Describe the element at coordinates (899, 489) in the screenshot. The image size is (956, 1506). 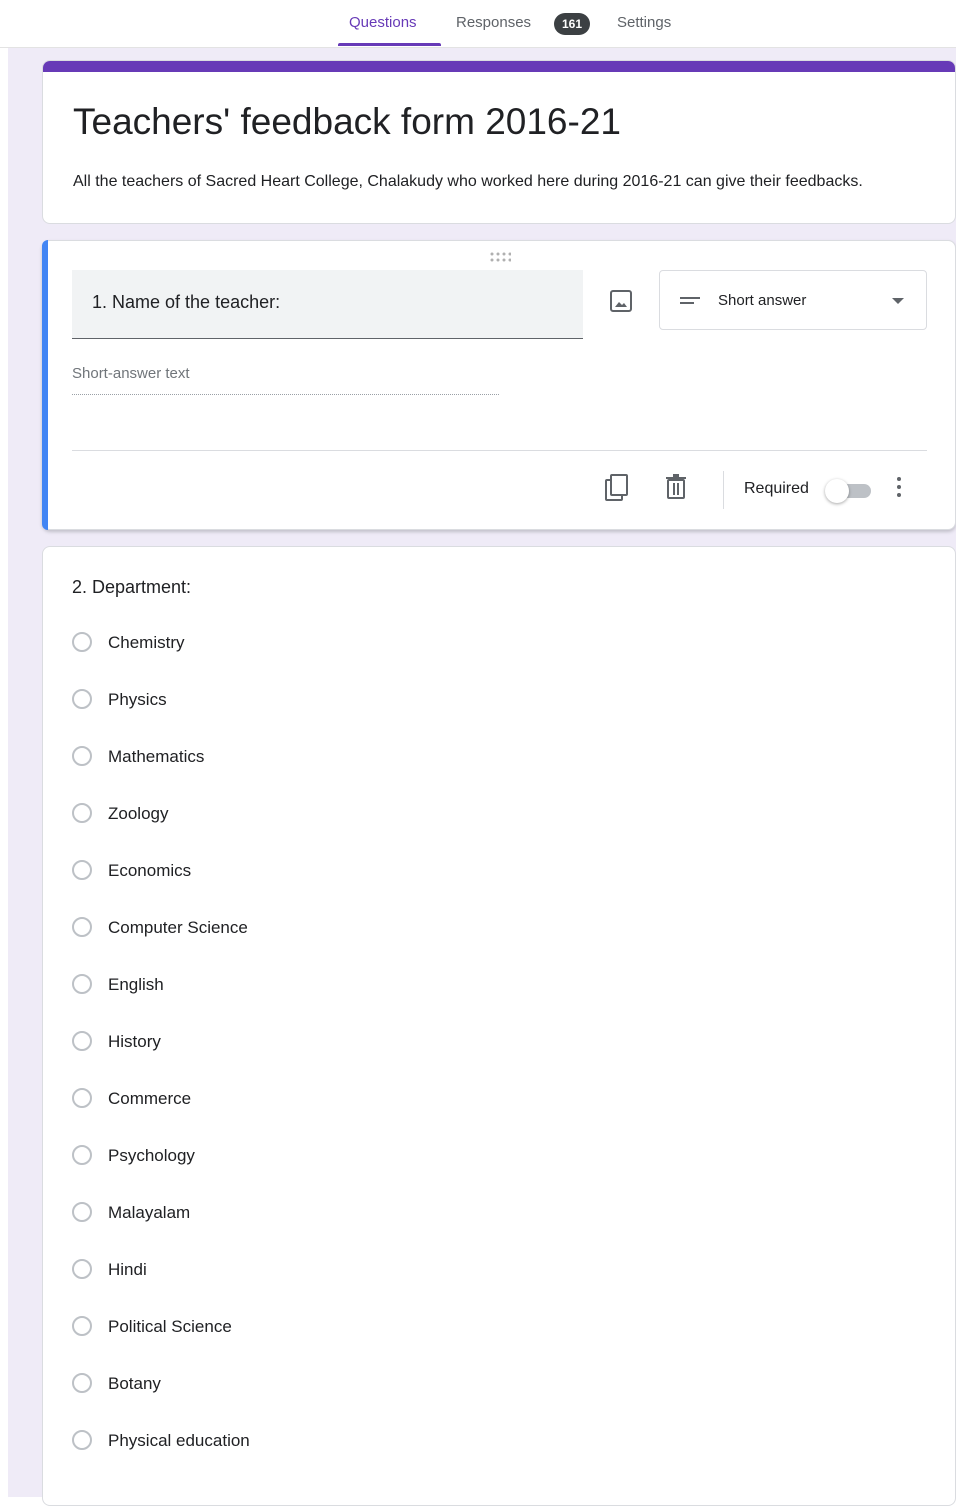
I see `more-vert-icon` at that location.